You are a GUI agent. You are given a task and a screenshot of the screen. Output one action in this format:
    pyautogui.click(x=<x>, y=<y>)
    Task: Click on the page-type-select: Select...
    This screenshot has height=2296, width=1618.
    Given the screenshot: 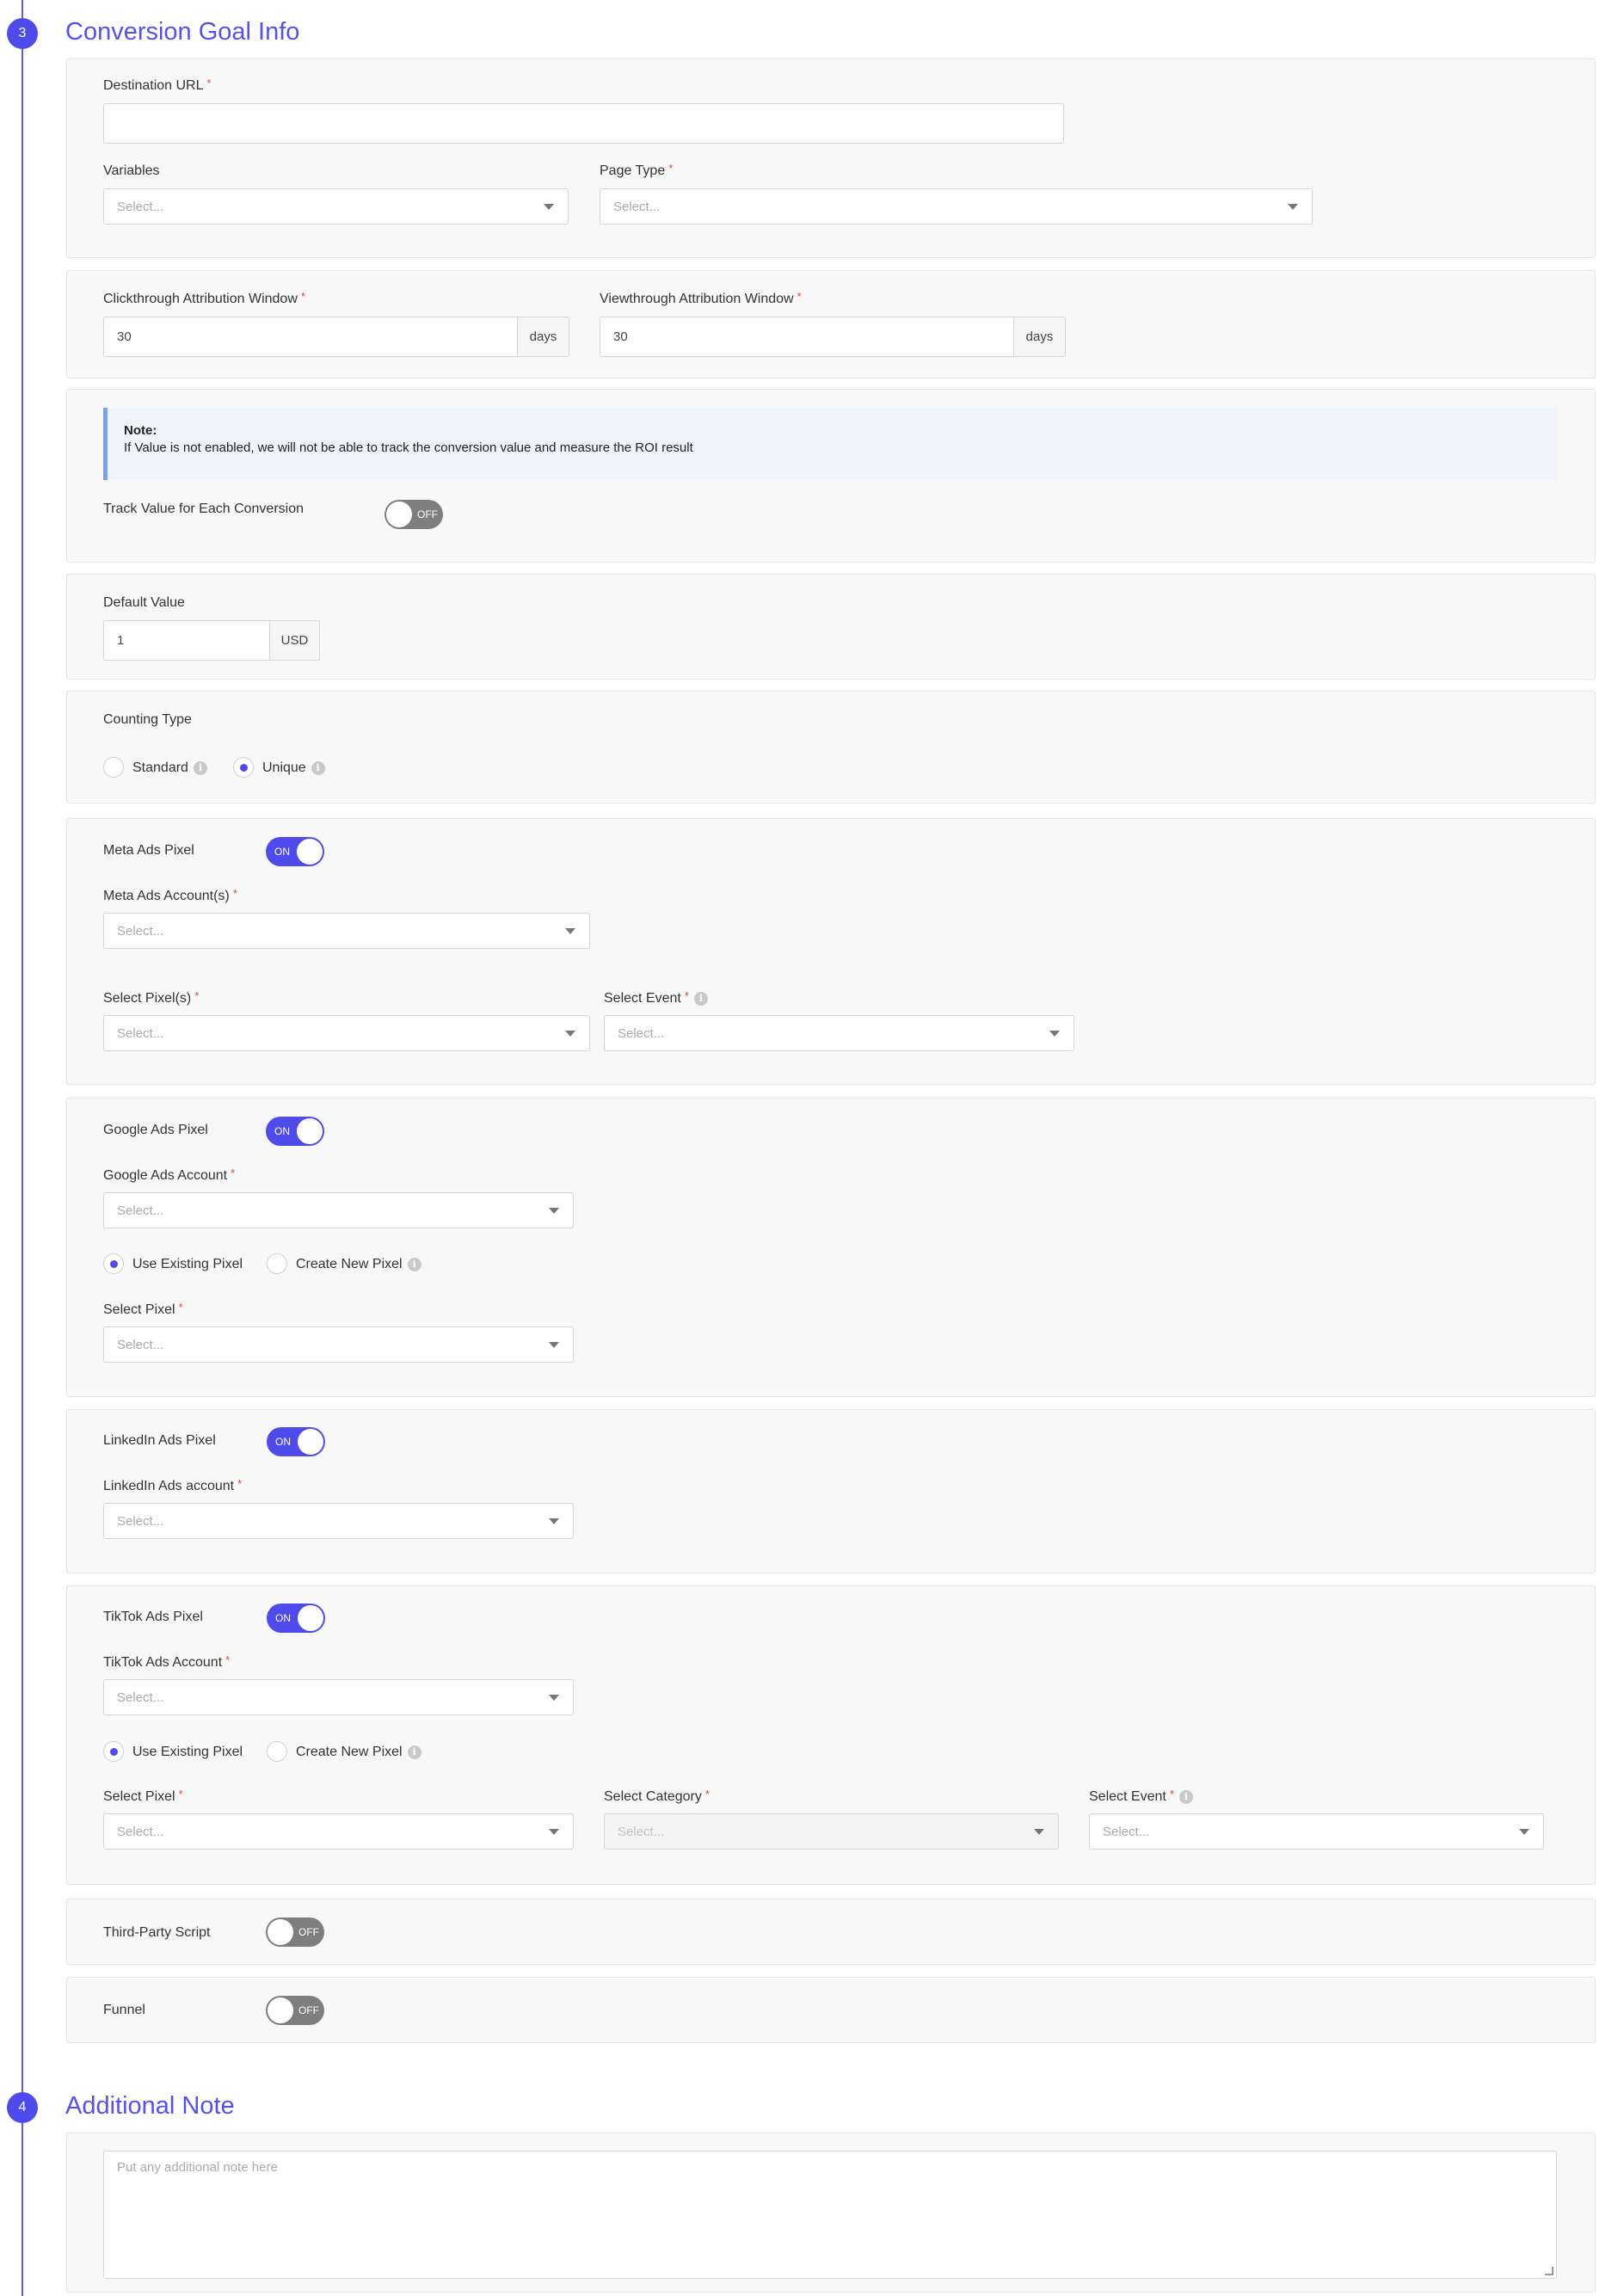 What is the action you would take?
    pyautogui.click(x=956, y=206)
    